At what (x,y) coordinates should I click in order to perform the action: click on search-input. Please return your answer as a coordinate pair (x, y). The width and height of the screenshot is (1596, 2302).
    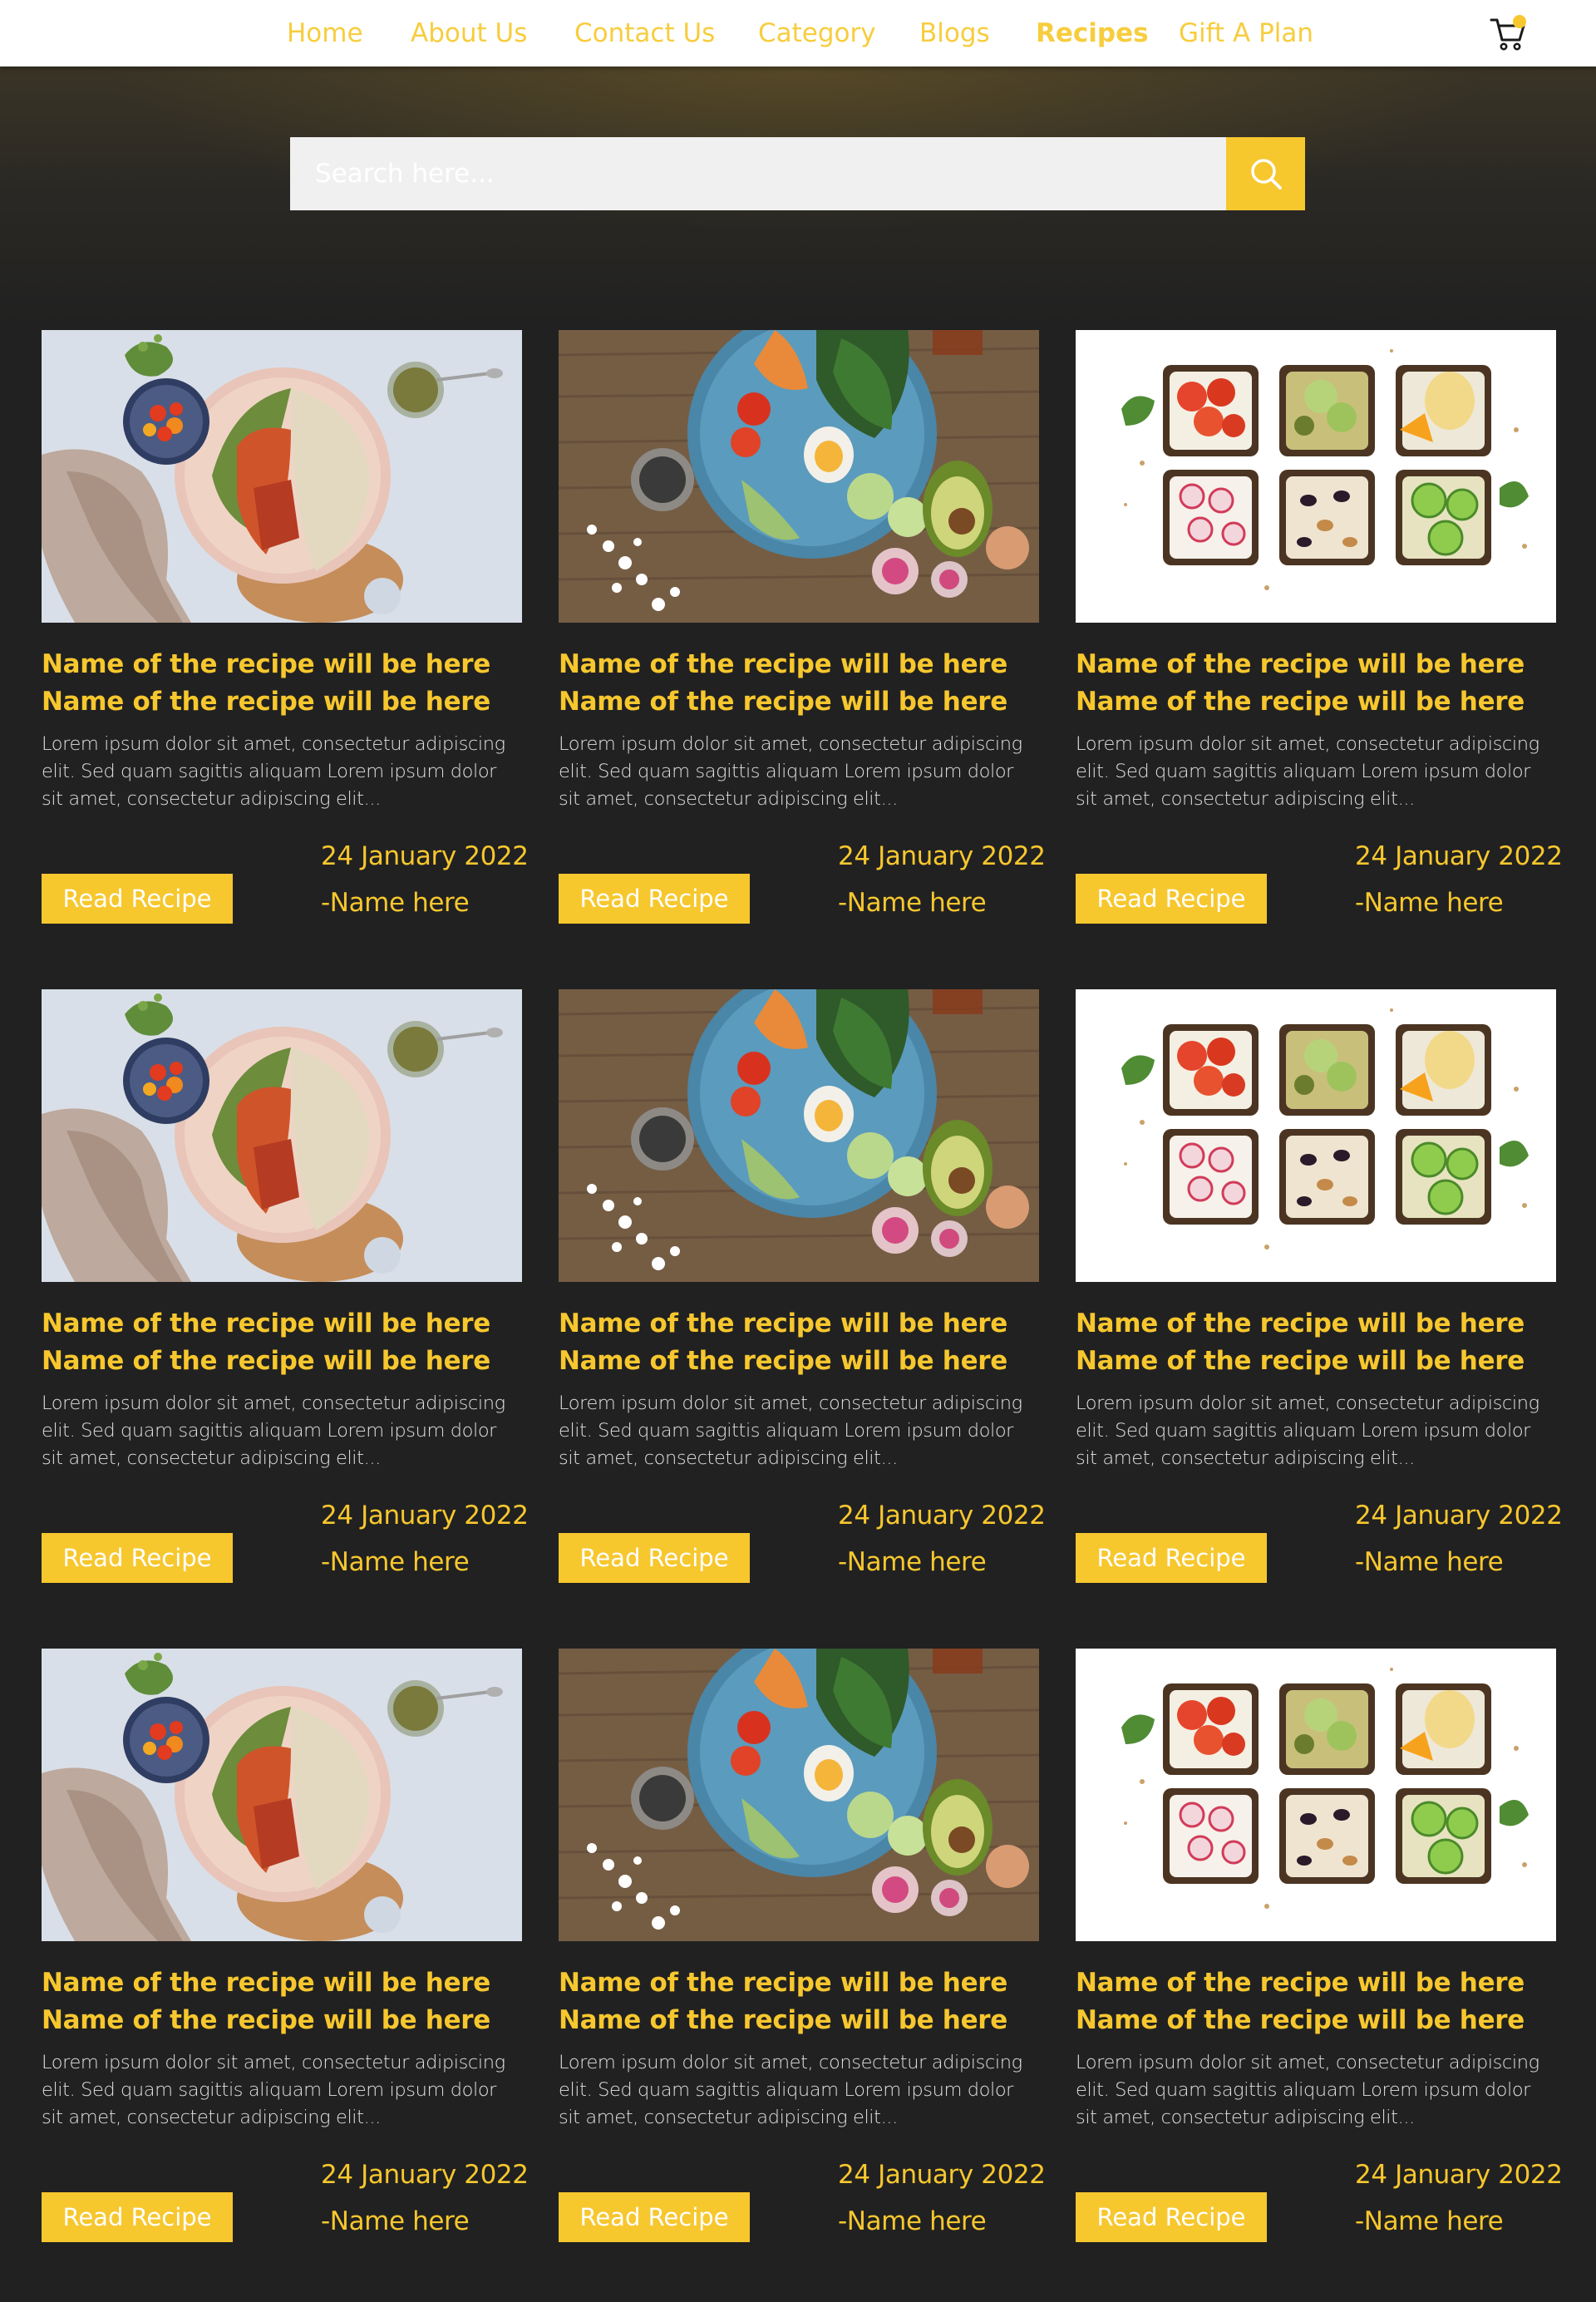
    Looking at the image, I should click on (758, 173).